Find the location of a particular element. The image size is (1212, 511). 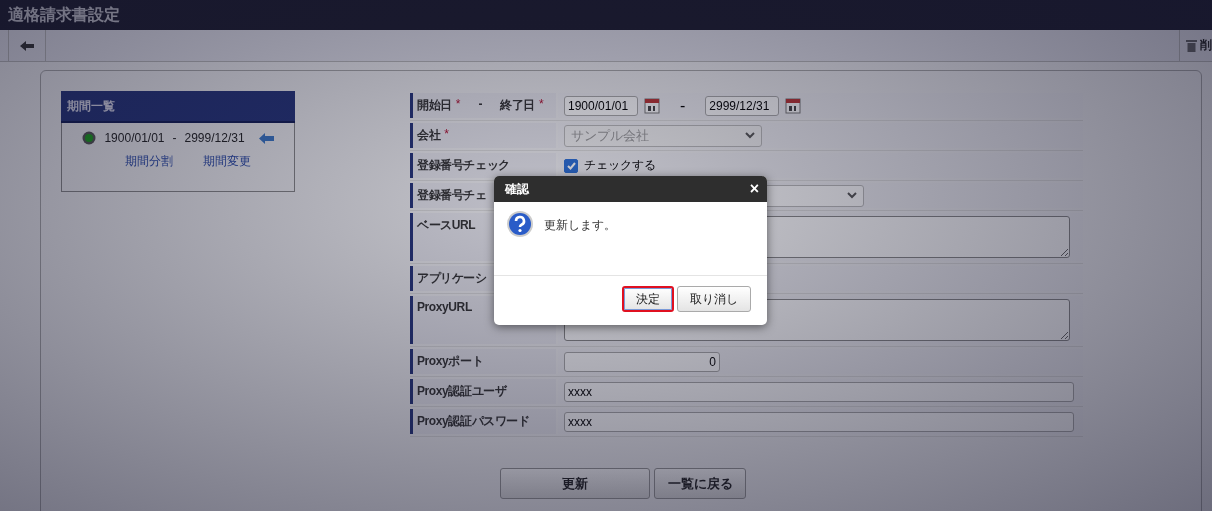

label-text: Proxyポート is located at coordinates (450, 361).